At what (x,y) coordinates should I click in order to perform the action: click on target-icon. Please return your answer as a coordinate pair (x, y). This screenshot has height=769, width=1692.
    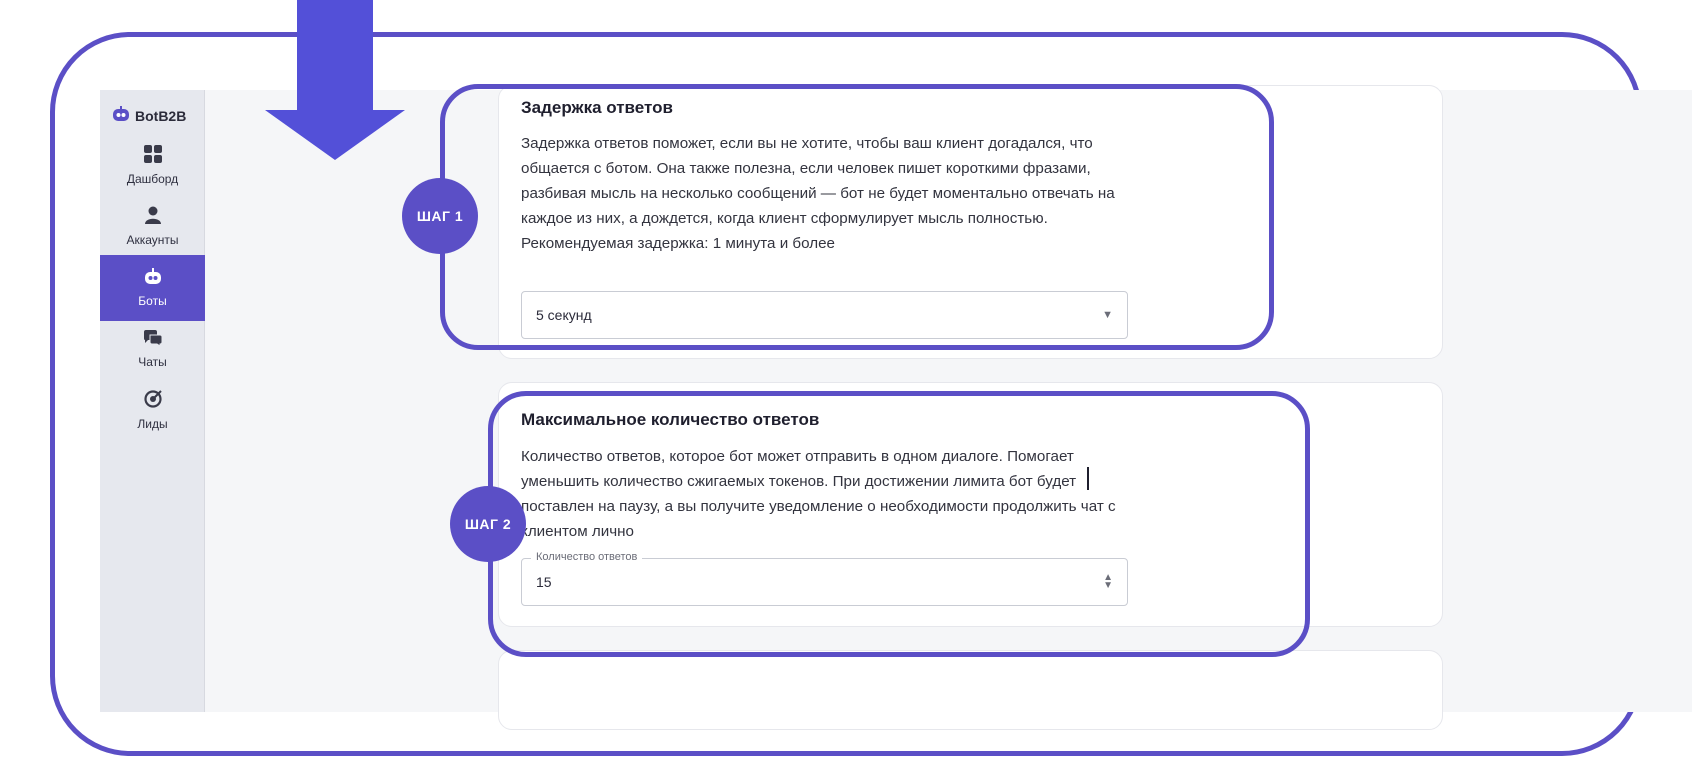
    Looking at the image, I should click on (152, 400).